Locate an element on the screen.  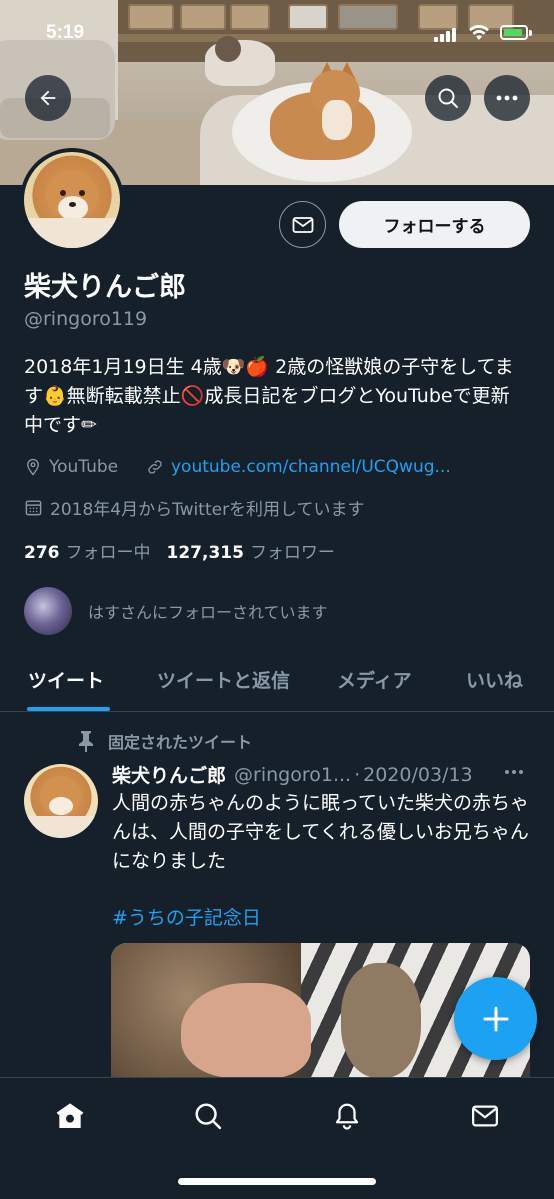
nav-search is located at coordinates (208, 1116).